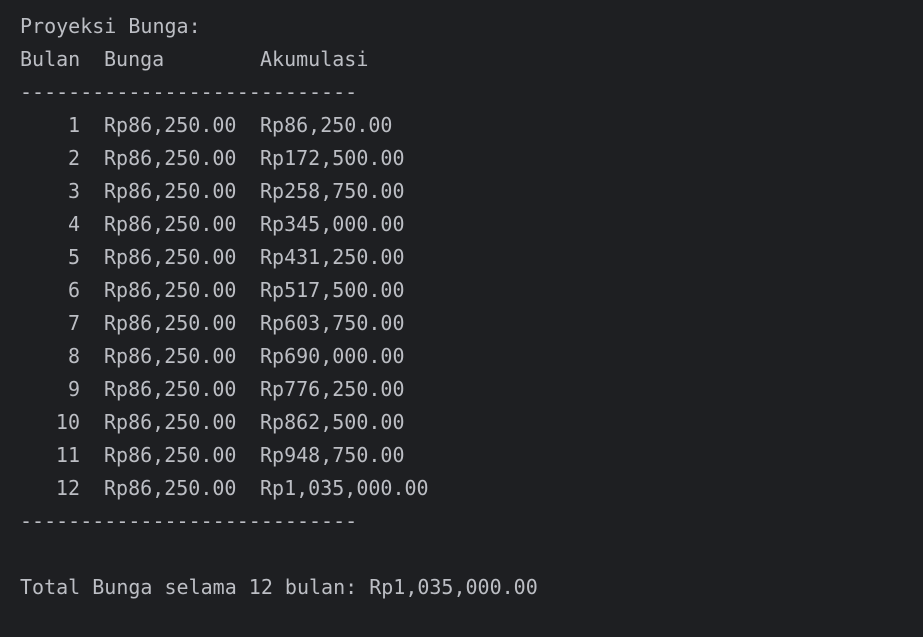 This screenshot has width=923, height=637. I want to click on row-month: 3, so click(73, 191).